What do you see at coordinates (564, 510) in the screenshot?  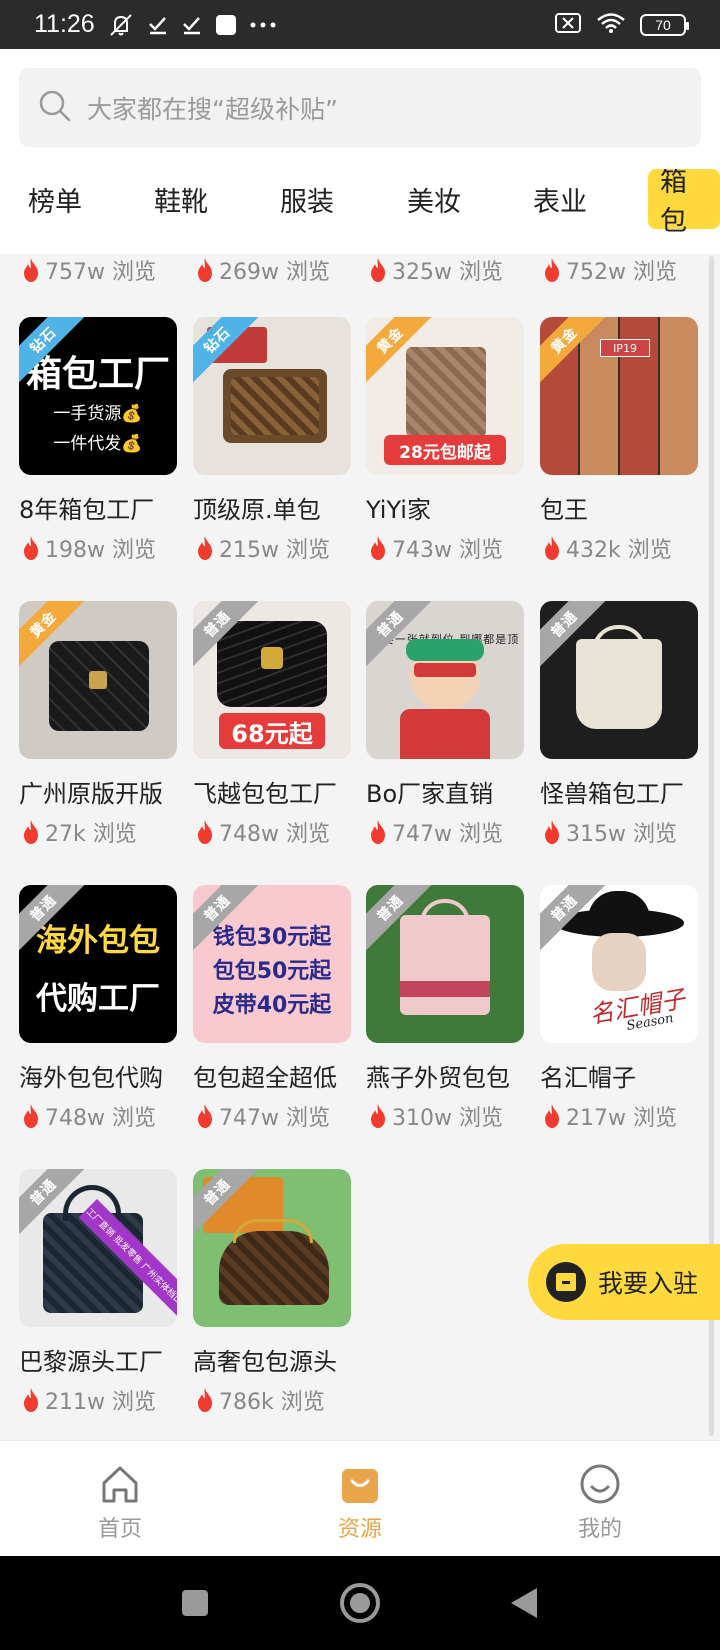 I see `shop-name: 包王` at bounding box center [564, 510].